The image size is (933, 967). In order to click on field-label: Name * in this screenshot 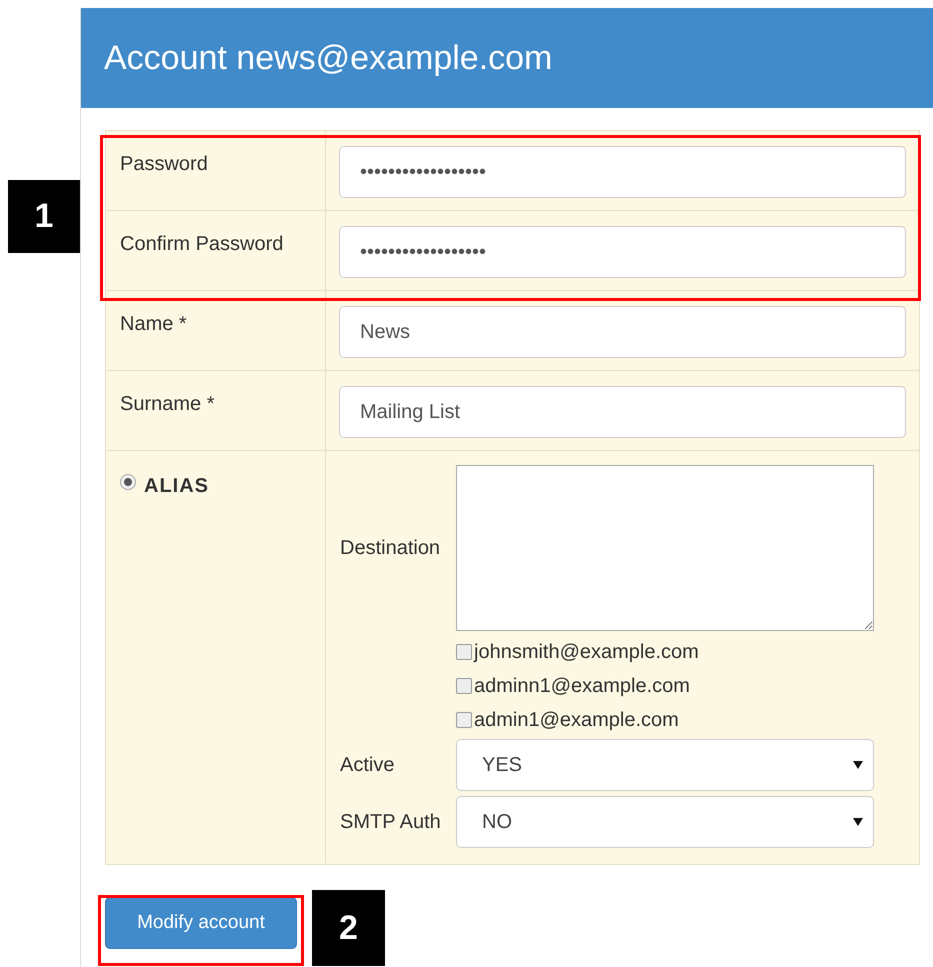, I will do `click(153, 324)`.